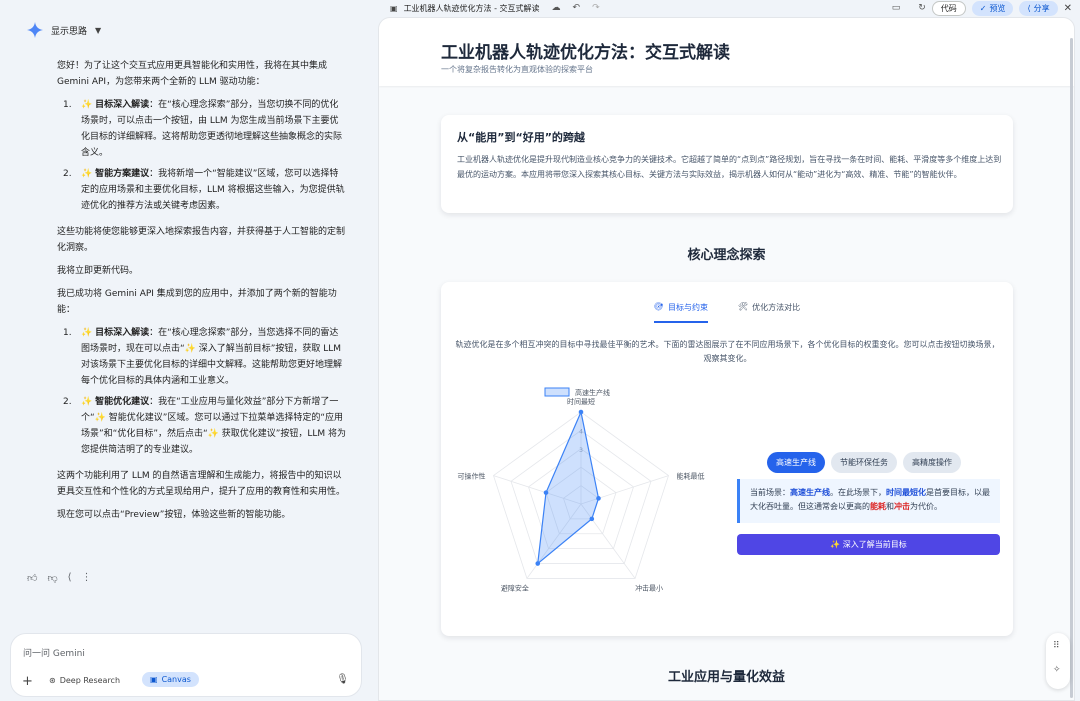 The width and height of the screenshot is (1080, 701). I want to click on tab-goals-label: 目标与约束, so click(688, 307).